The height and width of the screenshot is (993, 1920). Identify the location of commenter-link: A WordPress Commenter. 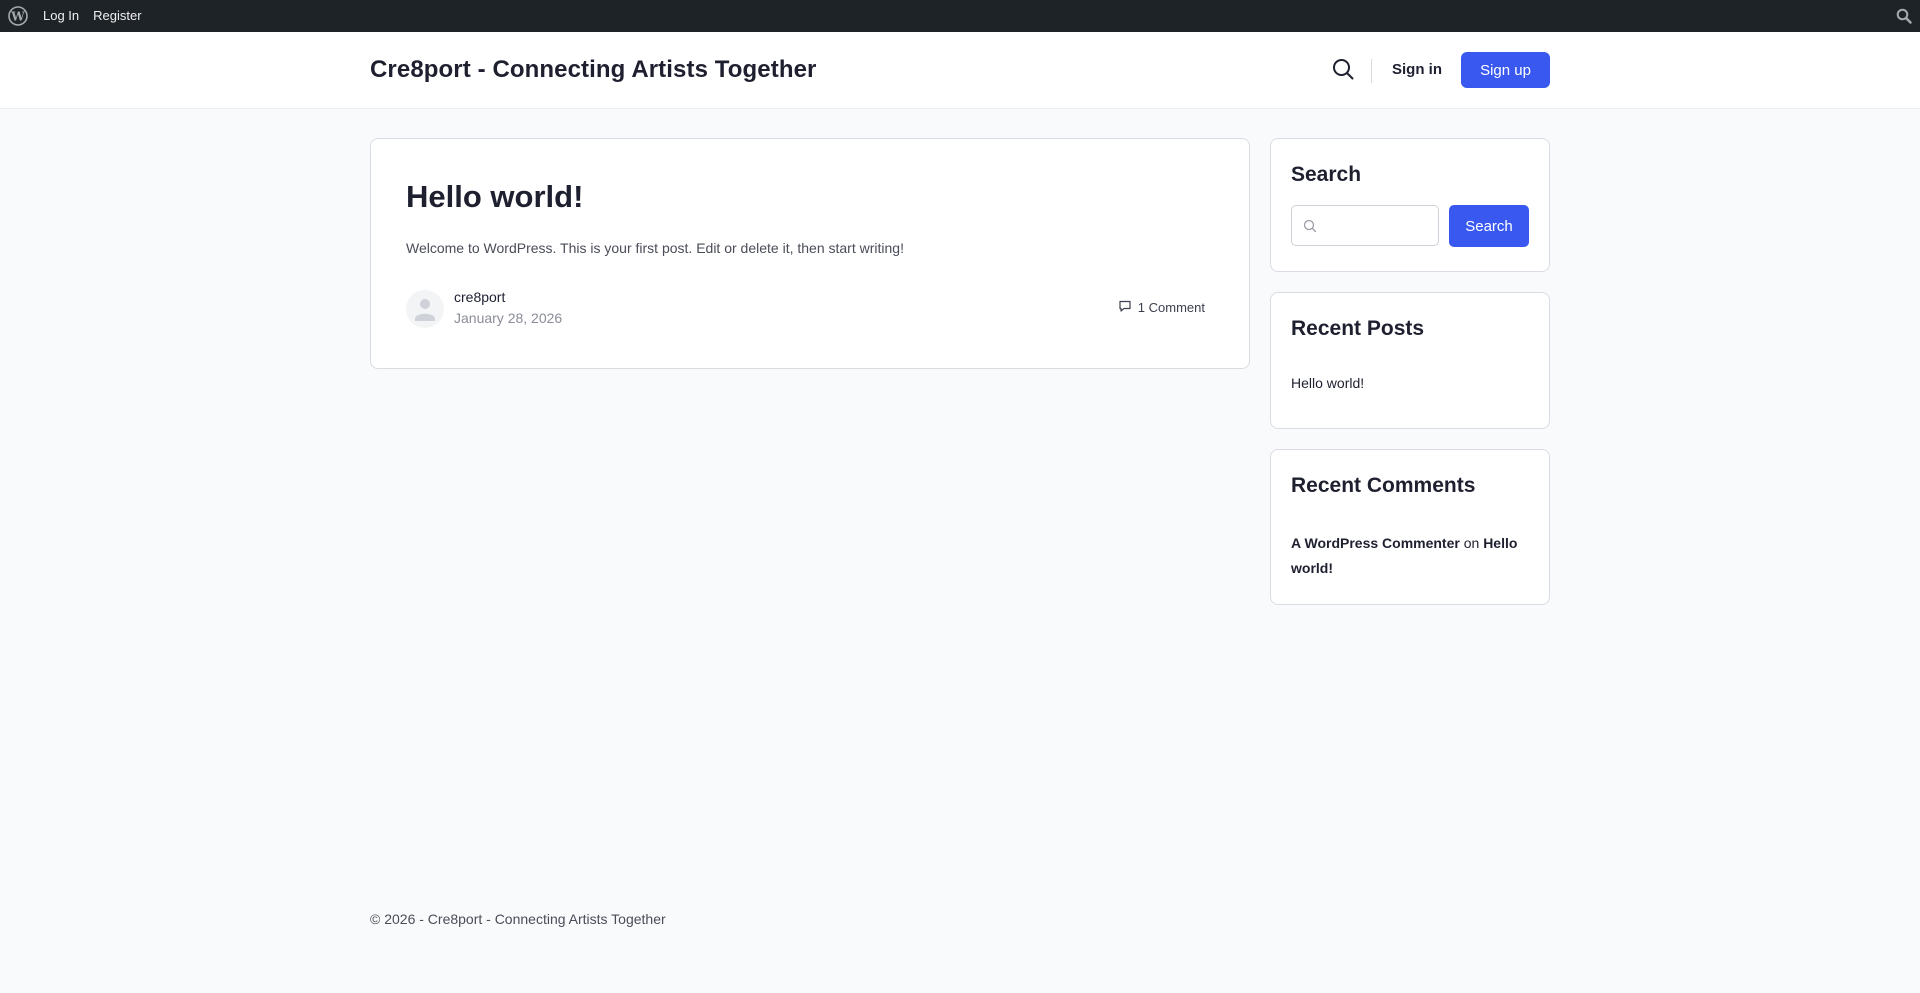
(1375, 543).